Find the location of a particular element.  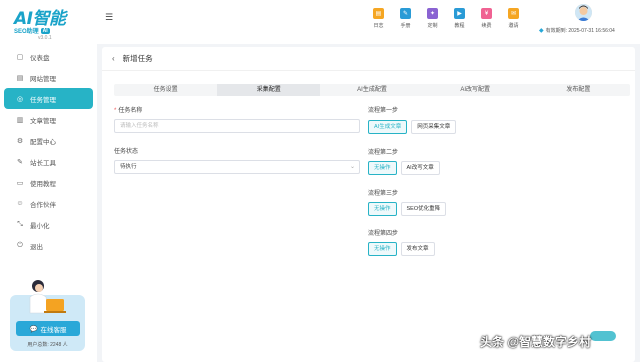

sidebar-item-websites: ▤ 网站管理 is located at coordinates (48, 77).